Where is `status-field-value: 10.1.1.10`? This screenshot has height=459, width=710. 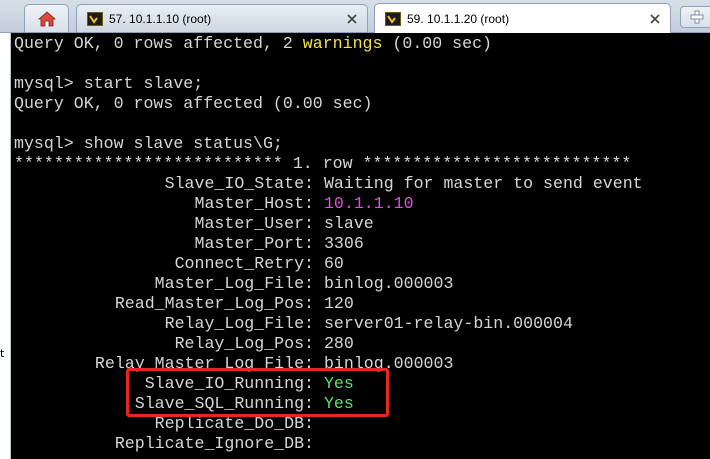
status-field-value: 10.1.1.10 is located at coordinates (368, 203).